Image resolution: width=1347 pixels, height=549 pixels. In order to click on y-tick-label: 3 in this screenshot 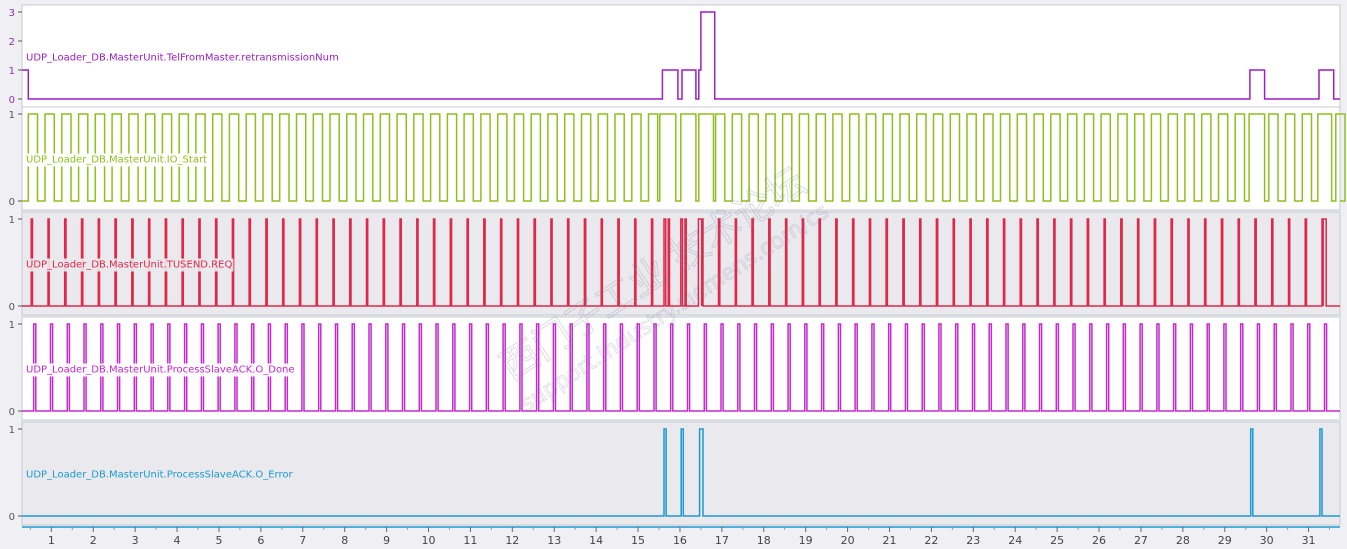, I will do `click(12, 13)`.